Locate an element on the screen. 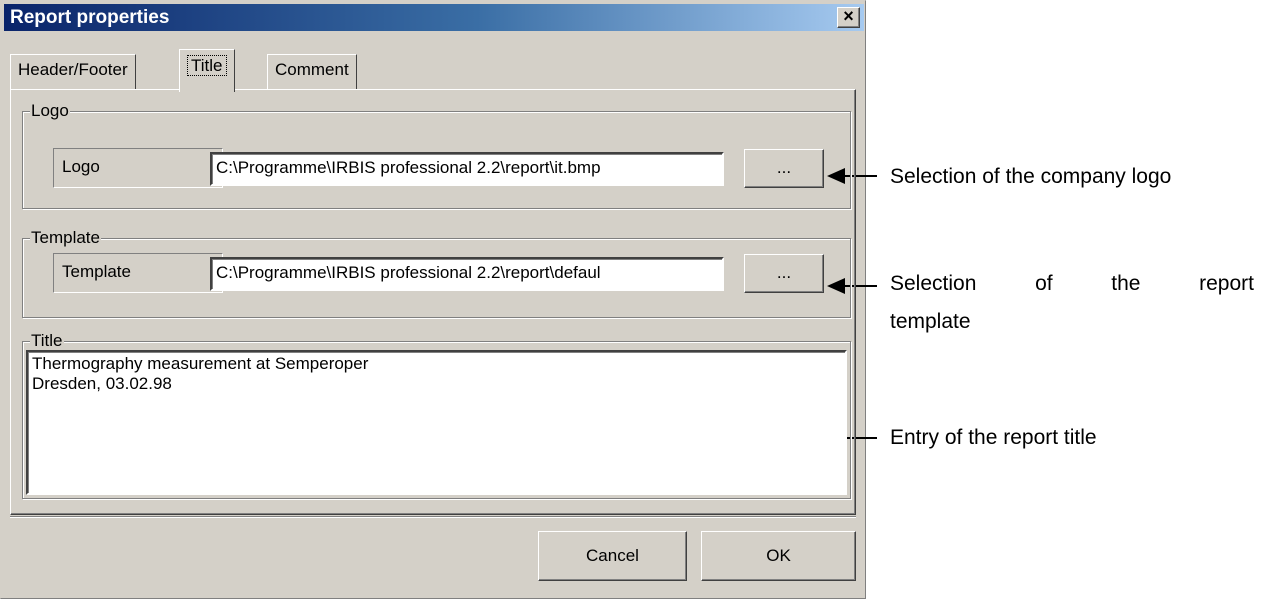  template-annotation-line-2: template is located at coordinates (930, 321).